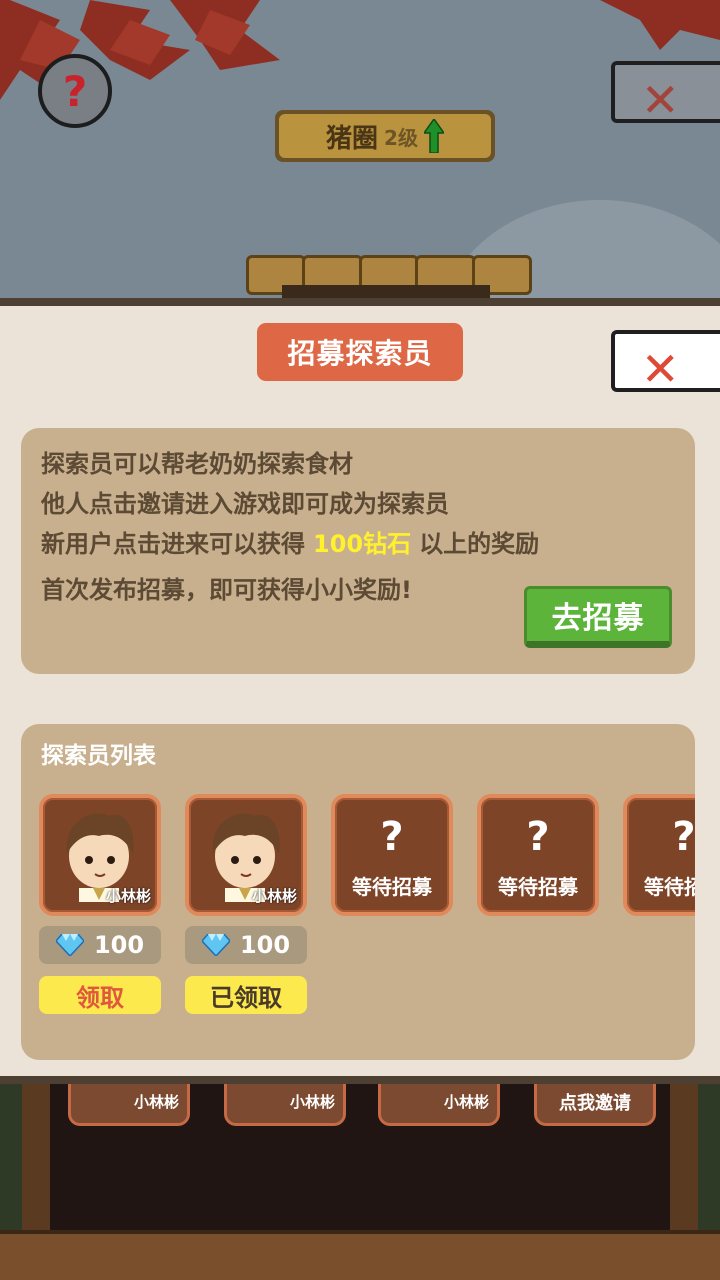 This screenshot has height=1280, width=720. I want to click on shelf-floor, so click(360, 1255).